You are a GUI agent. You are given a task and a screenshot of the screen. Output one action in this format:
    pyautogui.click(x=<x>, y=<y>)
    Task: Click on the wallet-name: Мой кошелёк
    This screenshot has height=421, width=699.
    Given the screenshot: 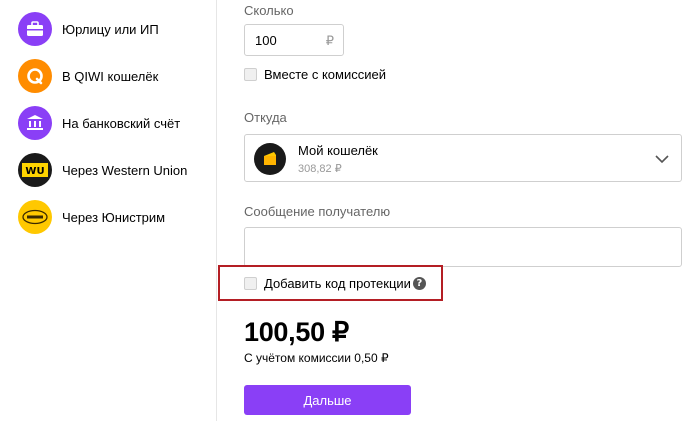 What is the action you would take?
    pyautogui.click(x=338, y=150)
    